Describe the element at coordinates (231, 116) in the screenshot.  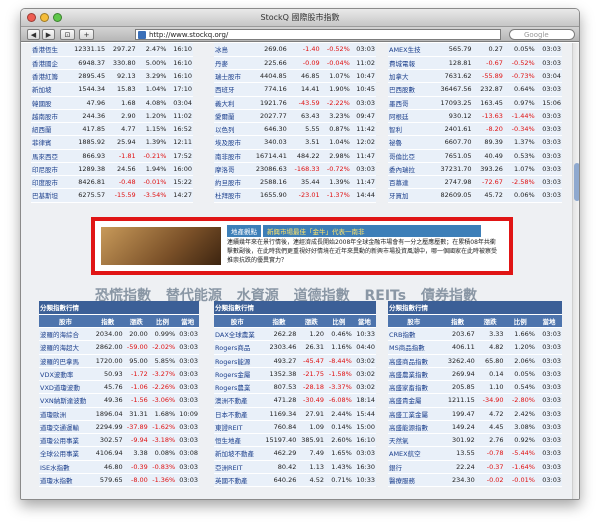
I see `market-name-link: 愛爾蘭` at that location.